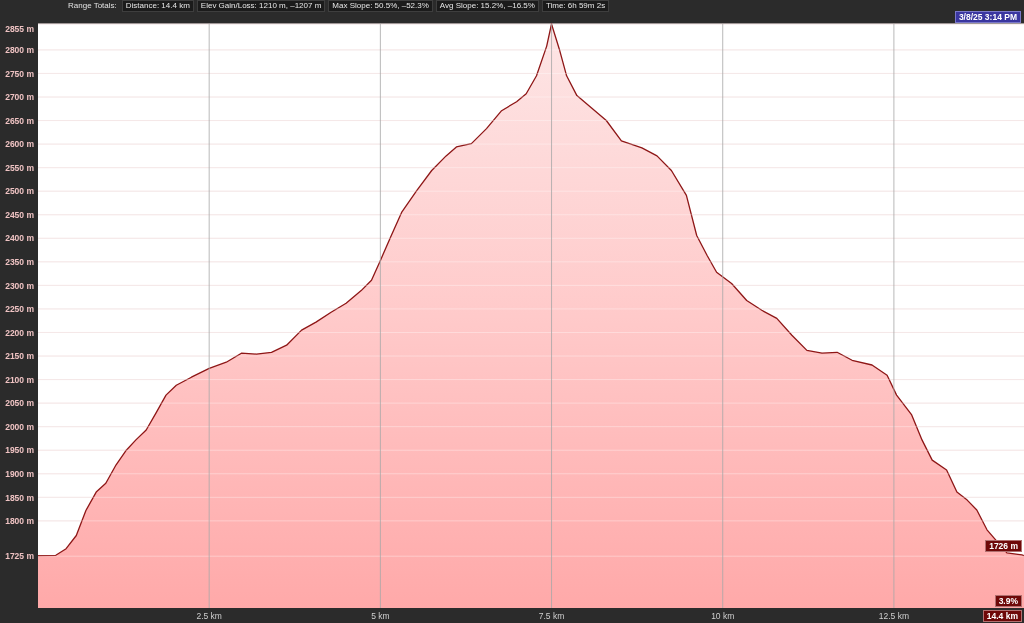 The height and width of the screenshot is (623, 1024). I want to click on y-axis-label: 2800 m, so click(19, 50).